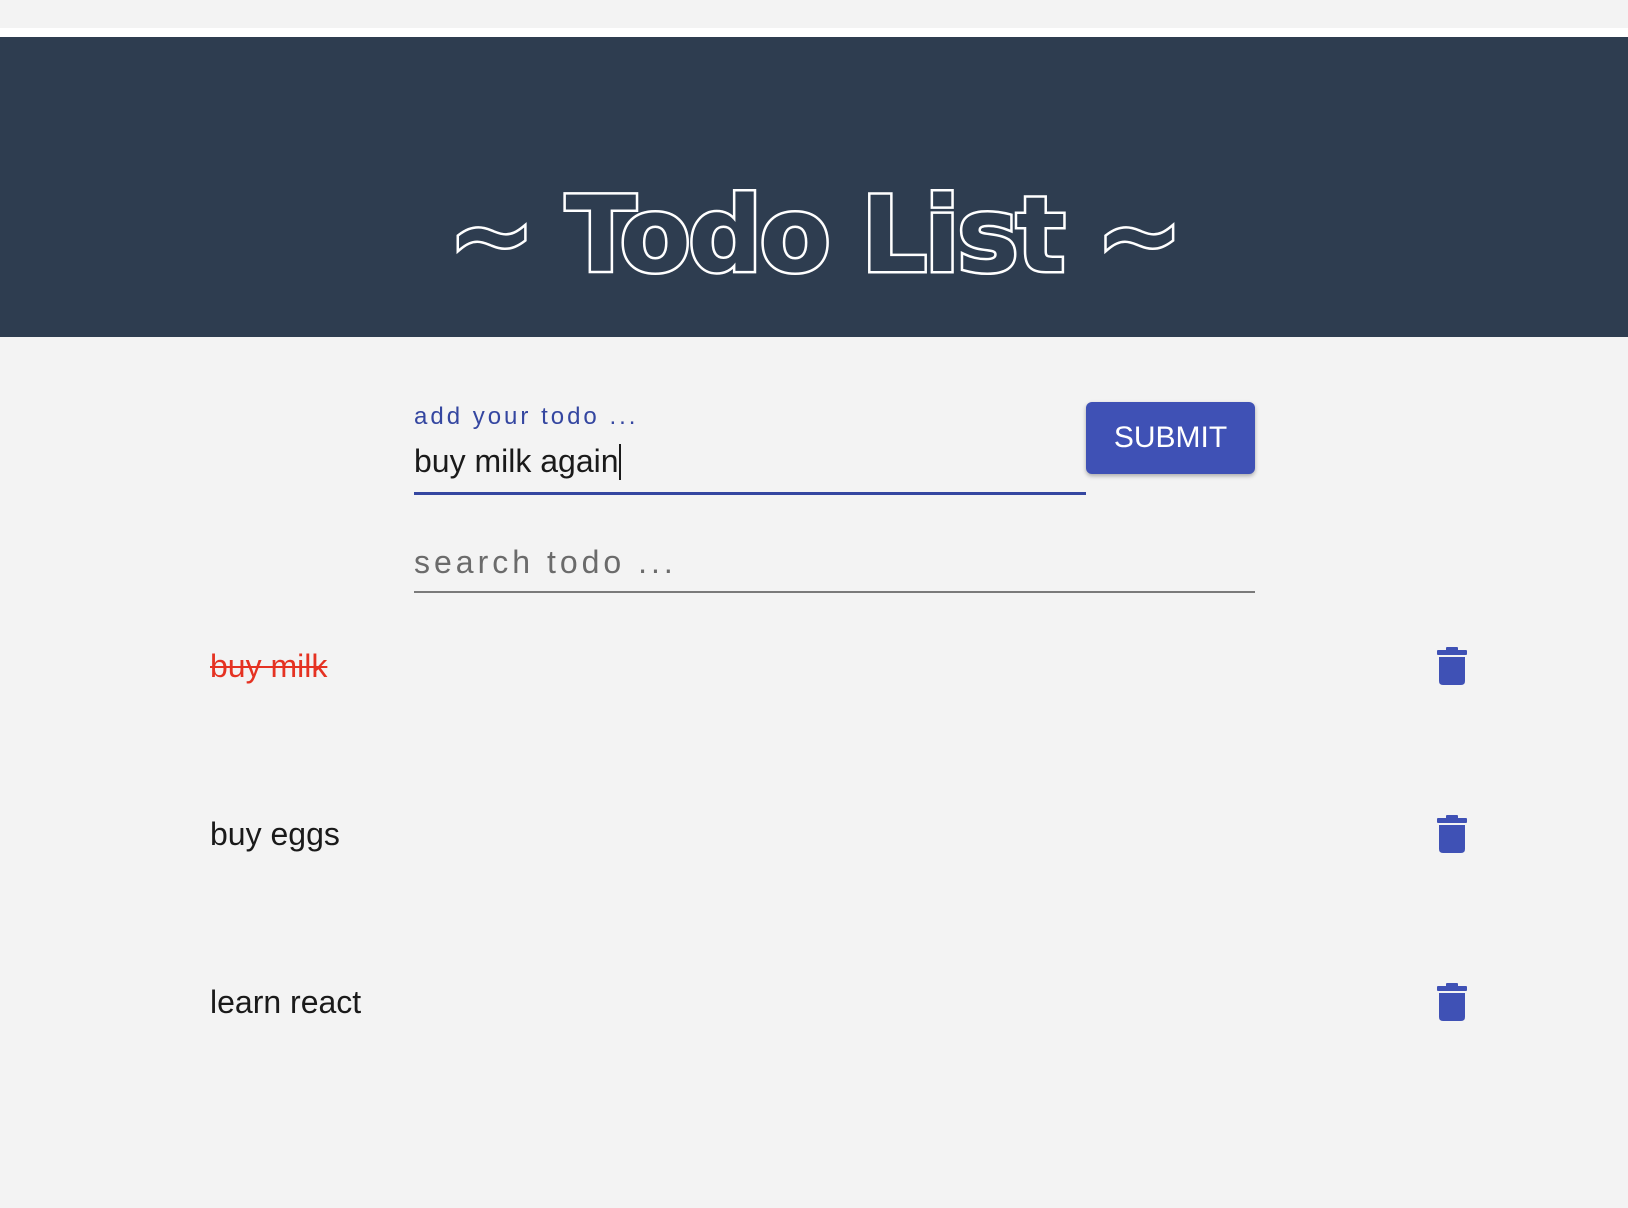  Describe the element at coordinates (285, 1002) in the screenshot. I see `todo-item-text: learn react` at that location.